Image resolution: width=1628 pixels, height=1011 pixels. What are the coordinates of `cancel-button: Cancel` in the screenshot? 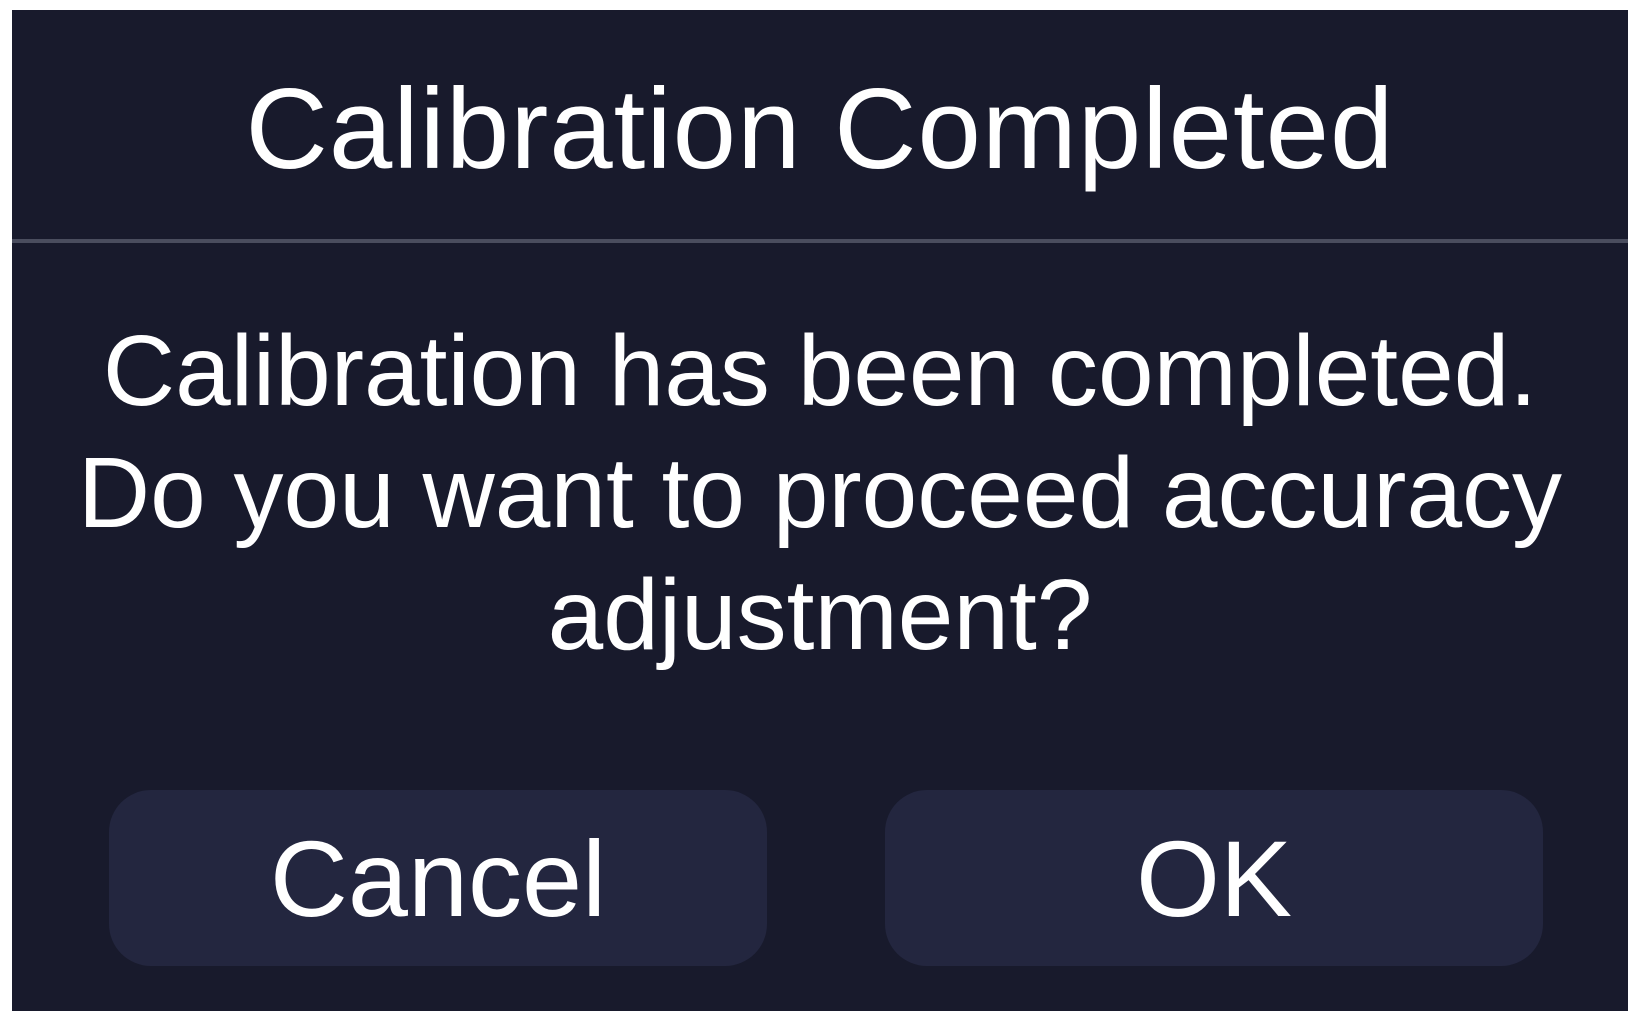 It's located at (438, 878).